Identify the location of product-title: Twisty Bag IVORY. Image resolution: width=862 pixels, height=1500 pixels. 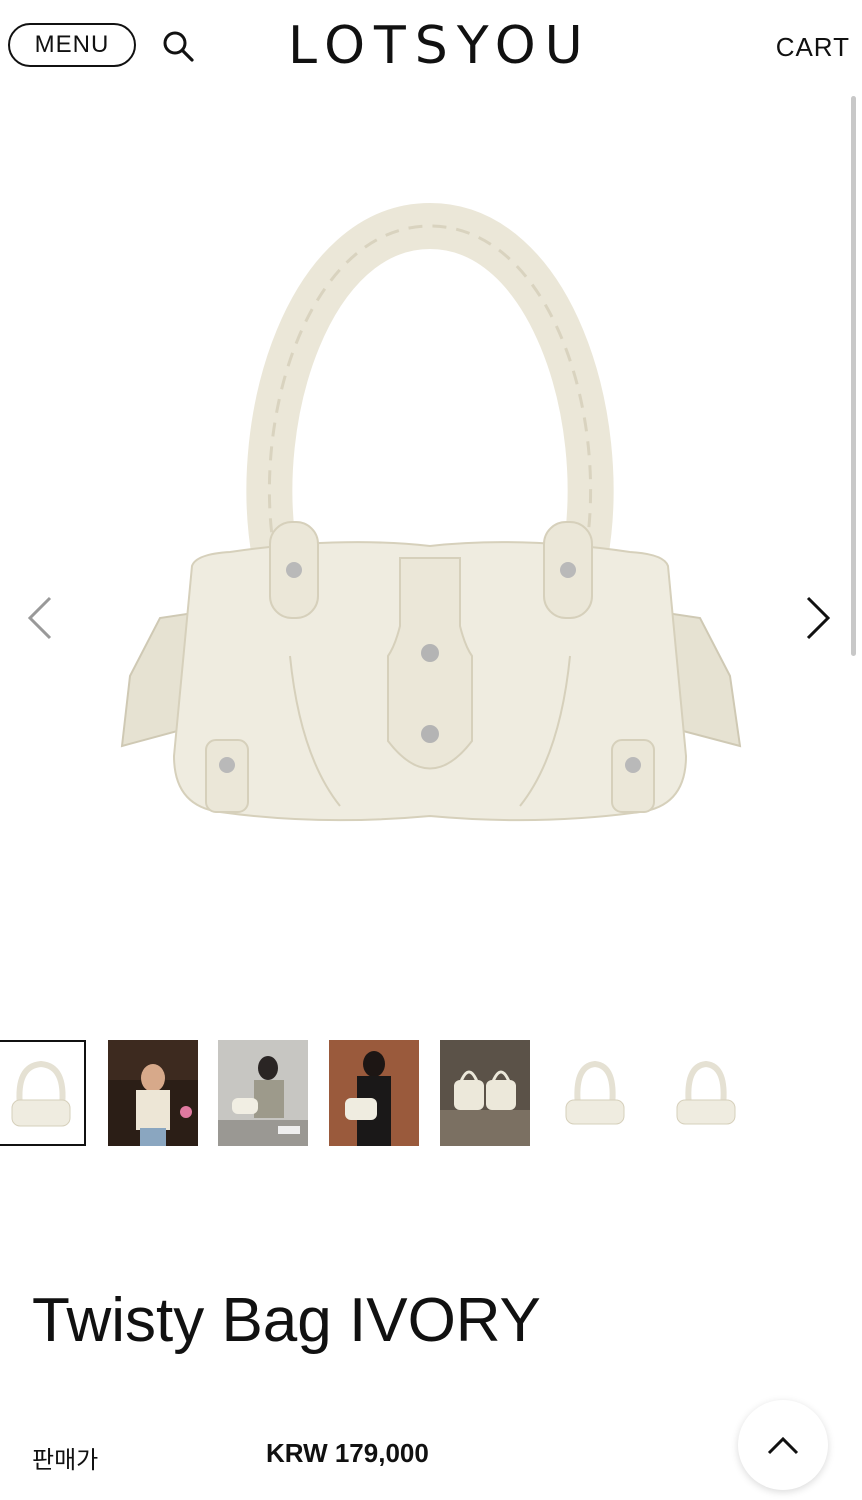
(286, 1320).